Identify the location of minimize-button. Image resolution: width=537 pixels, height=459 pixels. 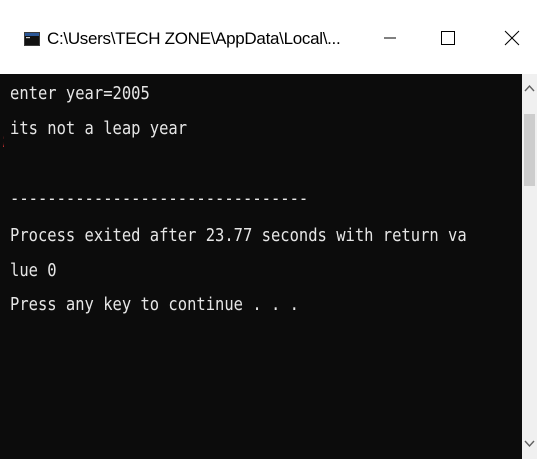
(390, 40).